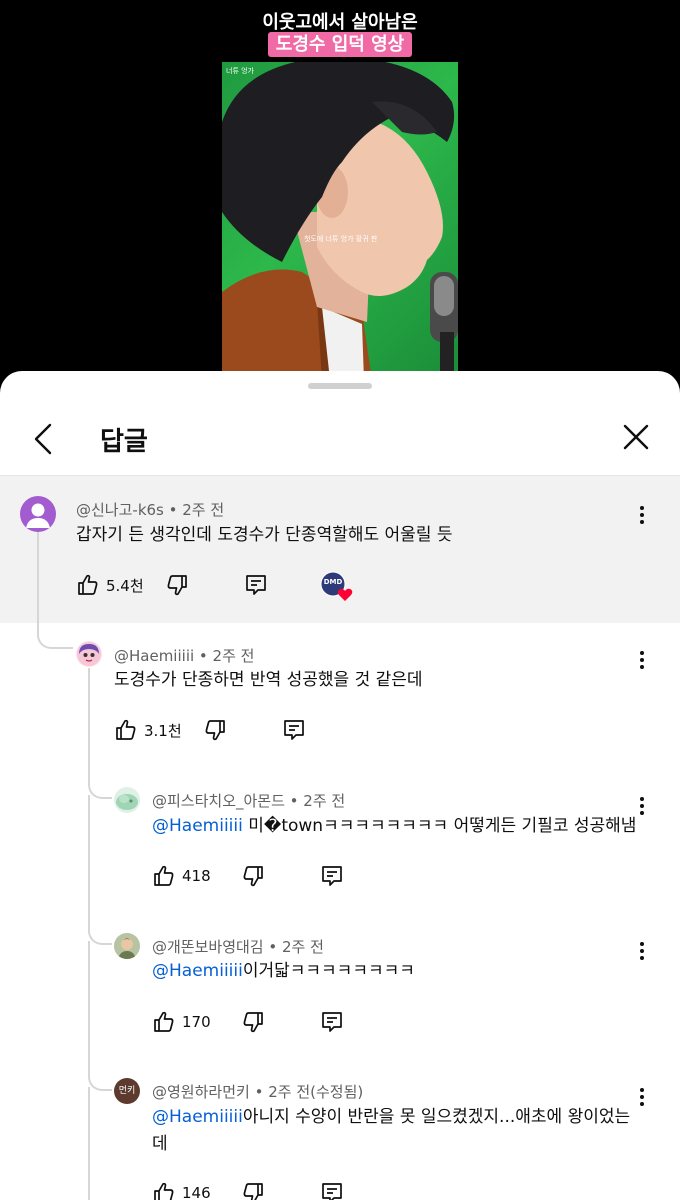  What do you see at coordinates (240, 71) in the screenshot?
I see `video-badge: 너튜 엉가` at bounding box center [240, 71].